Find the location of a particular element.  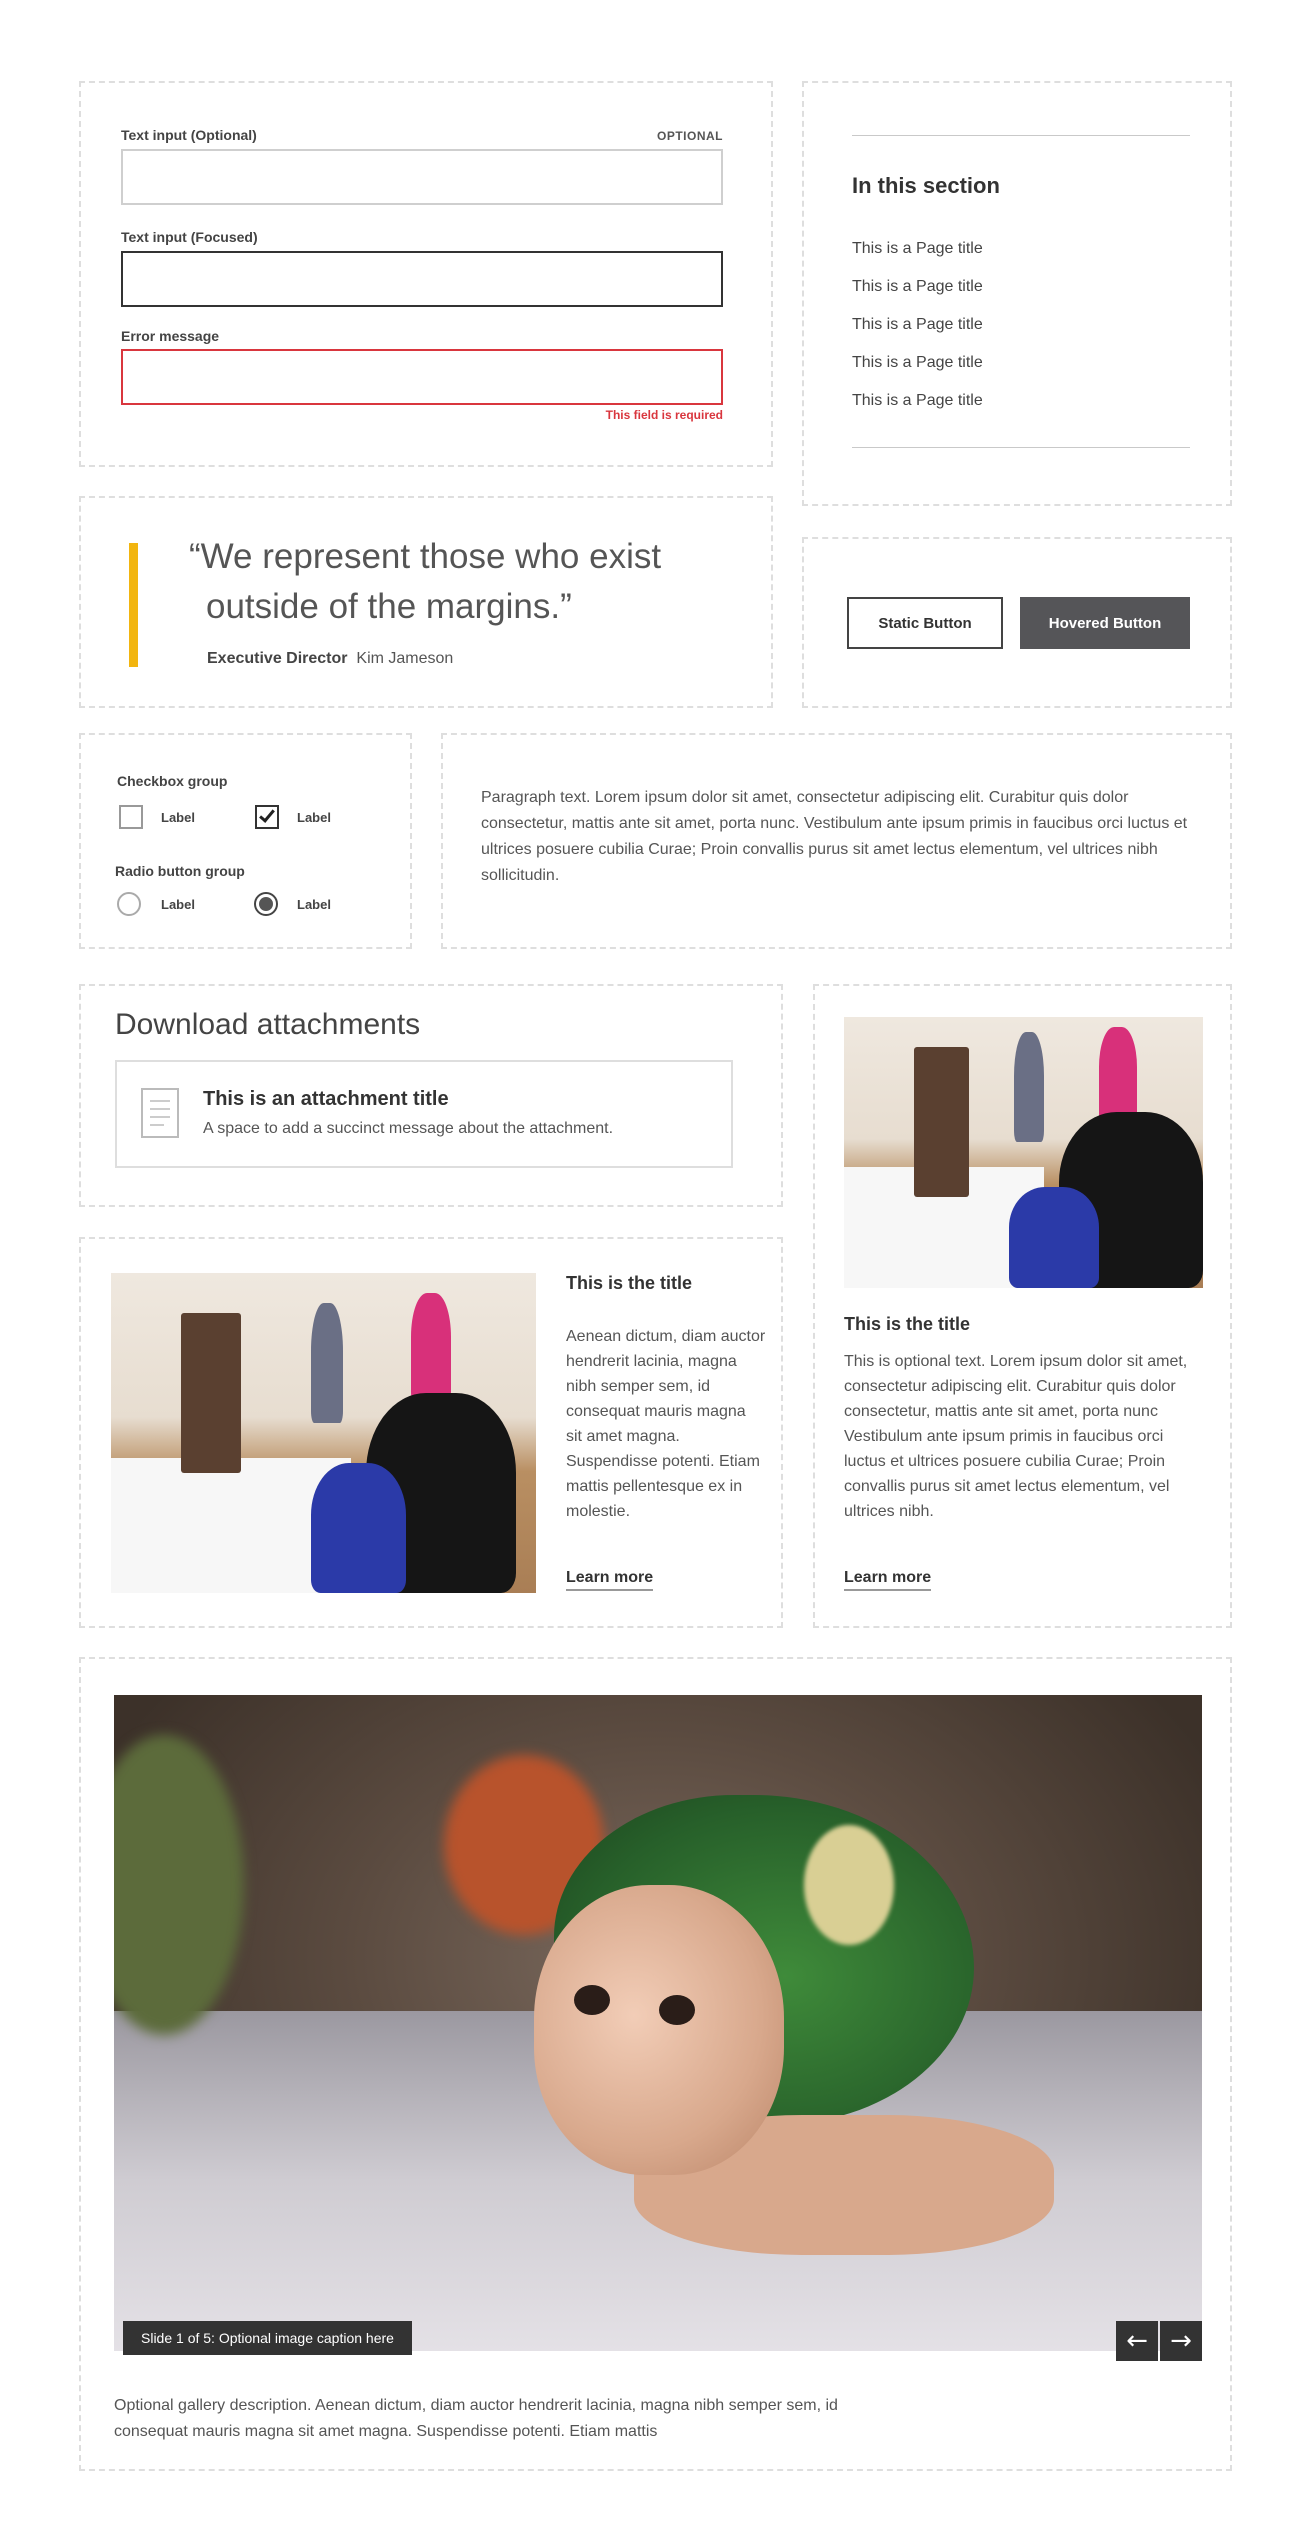

download-title: Download attachments is located at coordinates (268, 1024).